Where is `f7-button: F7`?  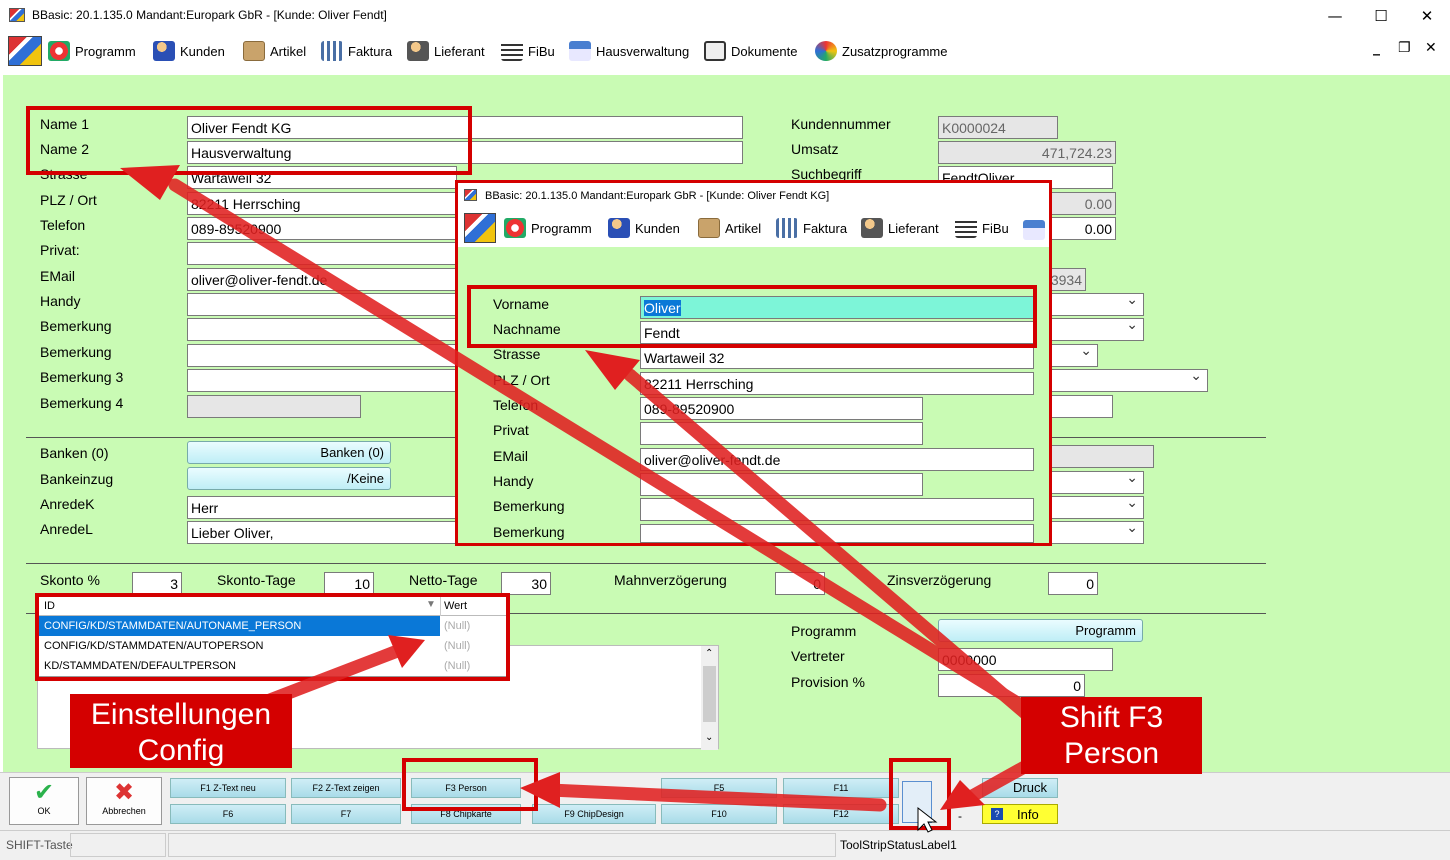 f7-button: F7 is located at coordinates (346, 814).